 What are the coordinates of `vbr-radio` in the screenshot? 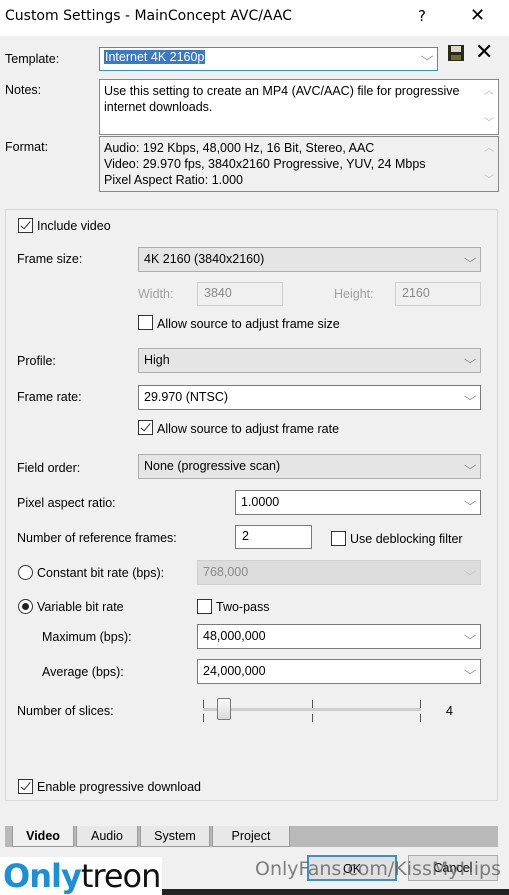 It's located at (25, 606).